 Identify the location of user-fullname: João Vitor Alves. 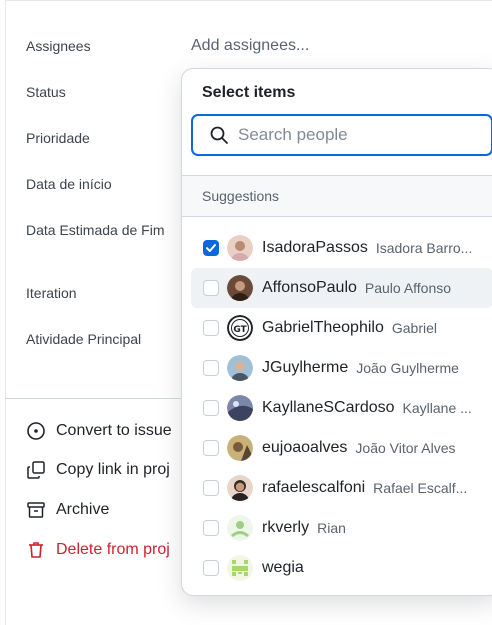
(405, 448).